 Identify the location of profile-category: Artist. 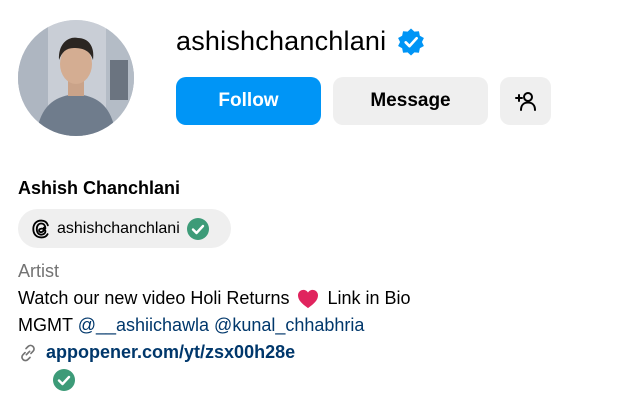
(39, 271).